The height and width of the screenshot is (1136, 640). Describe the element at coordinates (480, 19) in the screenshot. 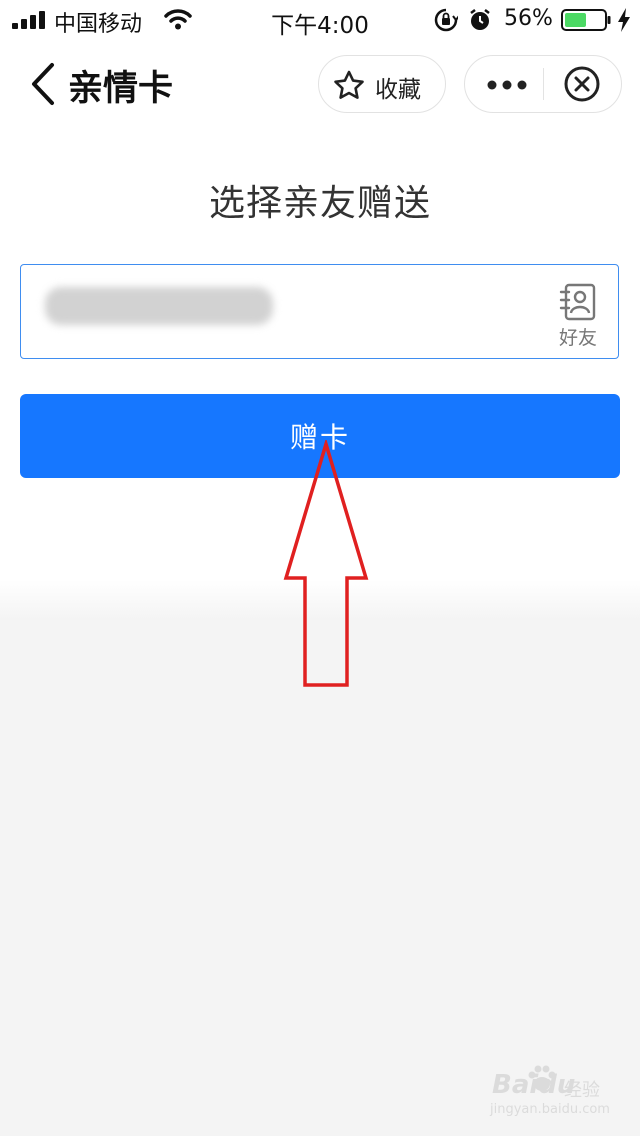

I see `alarm-clock-icon` at that location.